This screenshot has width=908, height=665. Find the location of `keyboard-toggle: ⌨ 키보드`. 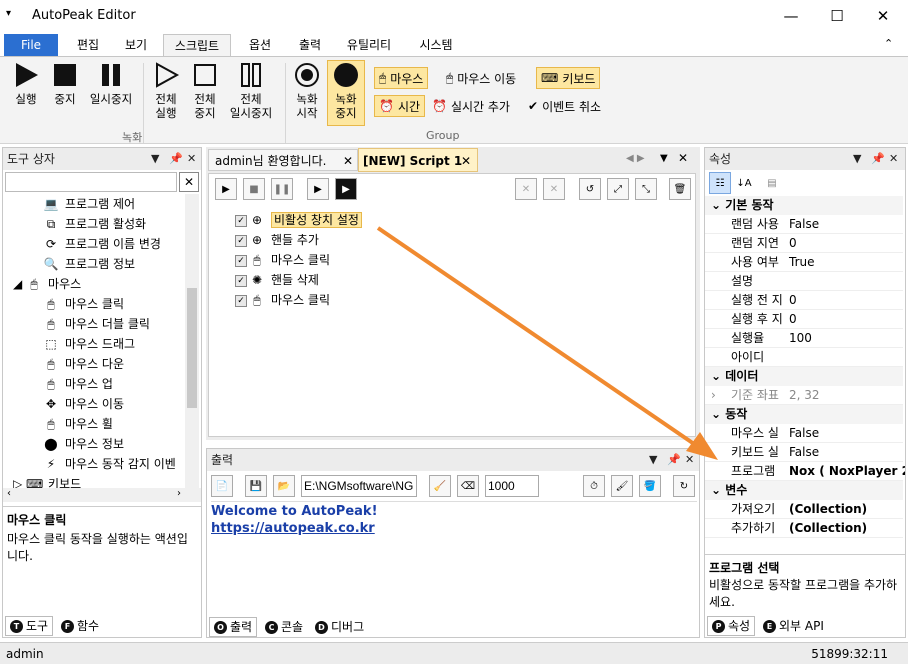

keyboard-toggle: ⌨ 키보드 is located at coordinates (568, 78).